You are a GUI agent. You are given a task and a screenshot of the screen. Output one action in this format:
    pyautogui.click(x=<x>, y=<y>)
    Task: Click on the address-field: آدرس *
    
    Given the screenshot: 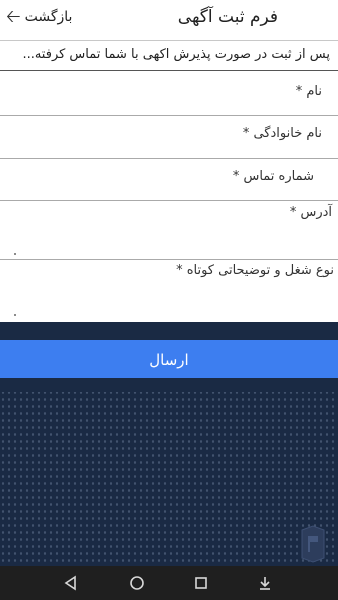 What is the action you would take?
    pyautogui.click(x=169, y=230)
    